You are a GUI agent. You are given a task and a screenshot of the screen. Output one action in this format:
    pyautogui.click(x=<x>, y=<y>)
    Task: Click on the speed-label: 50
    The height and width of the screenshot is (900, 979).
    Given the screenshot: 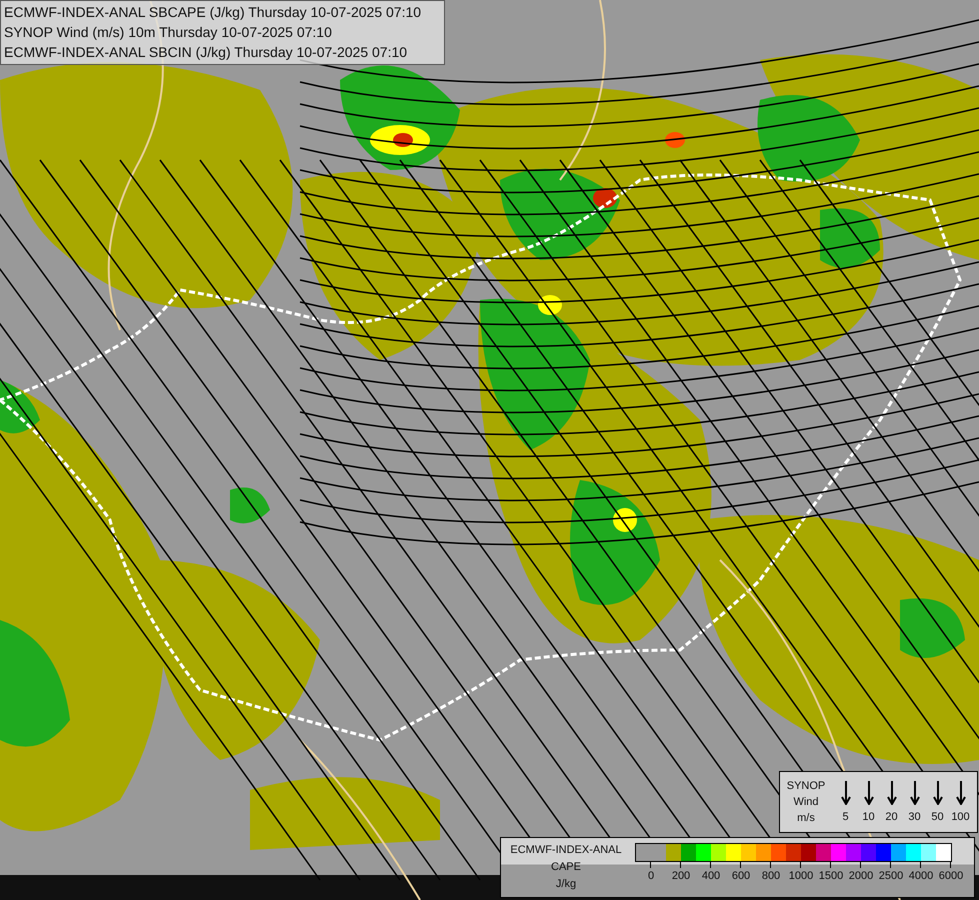 What is the action you would take?
    pyautogui.click(x=937, y=817)
    